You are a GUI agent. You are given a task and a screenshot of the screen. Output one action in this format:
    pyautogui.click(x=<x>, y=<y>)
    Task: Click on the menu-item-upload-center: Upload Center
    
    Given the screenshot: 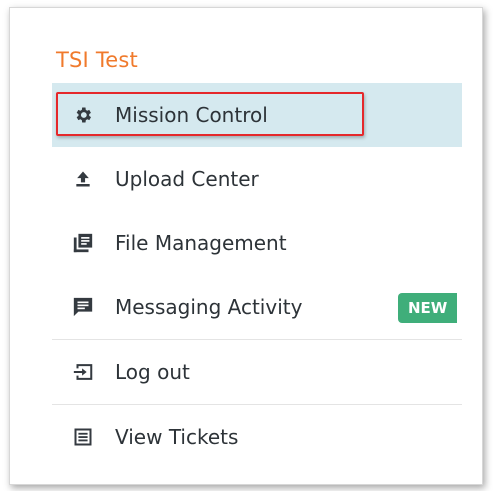 What is the action you would take?
    pyautogui.click(x=257, y=179)
    